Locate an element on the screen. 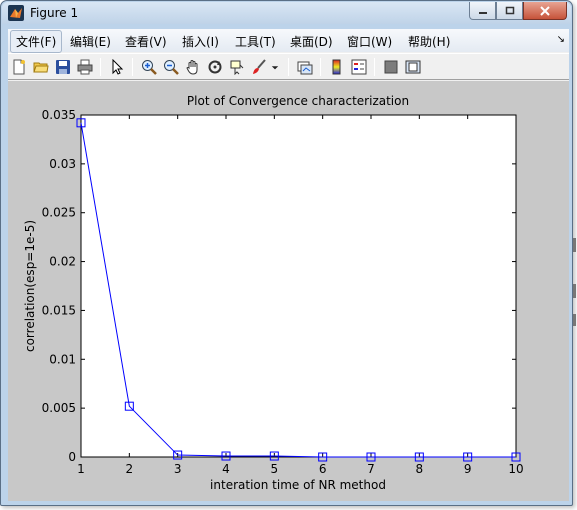 The image size is (577, 510). link-plot-icon is located at coordinates (305, 68).